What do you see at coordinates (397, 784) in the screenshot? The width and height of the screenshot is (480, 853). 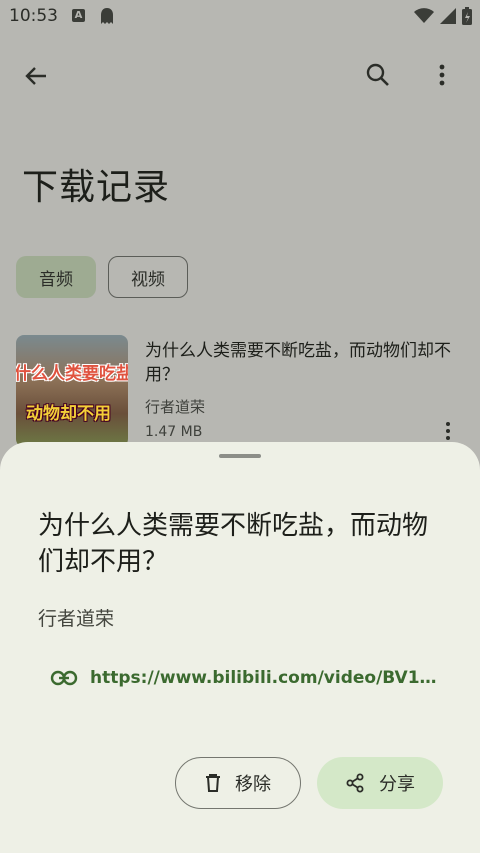 I see `share-button-label: 分享` at bounding box center [397, 784].